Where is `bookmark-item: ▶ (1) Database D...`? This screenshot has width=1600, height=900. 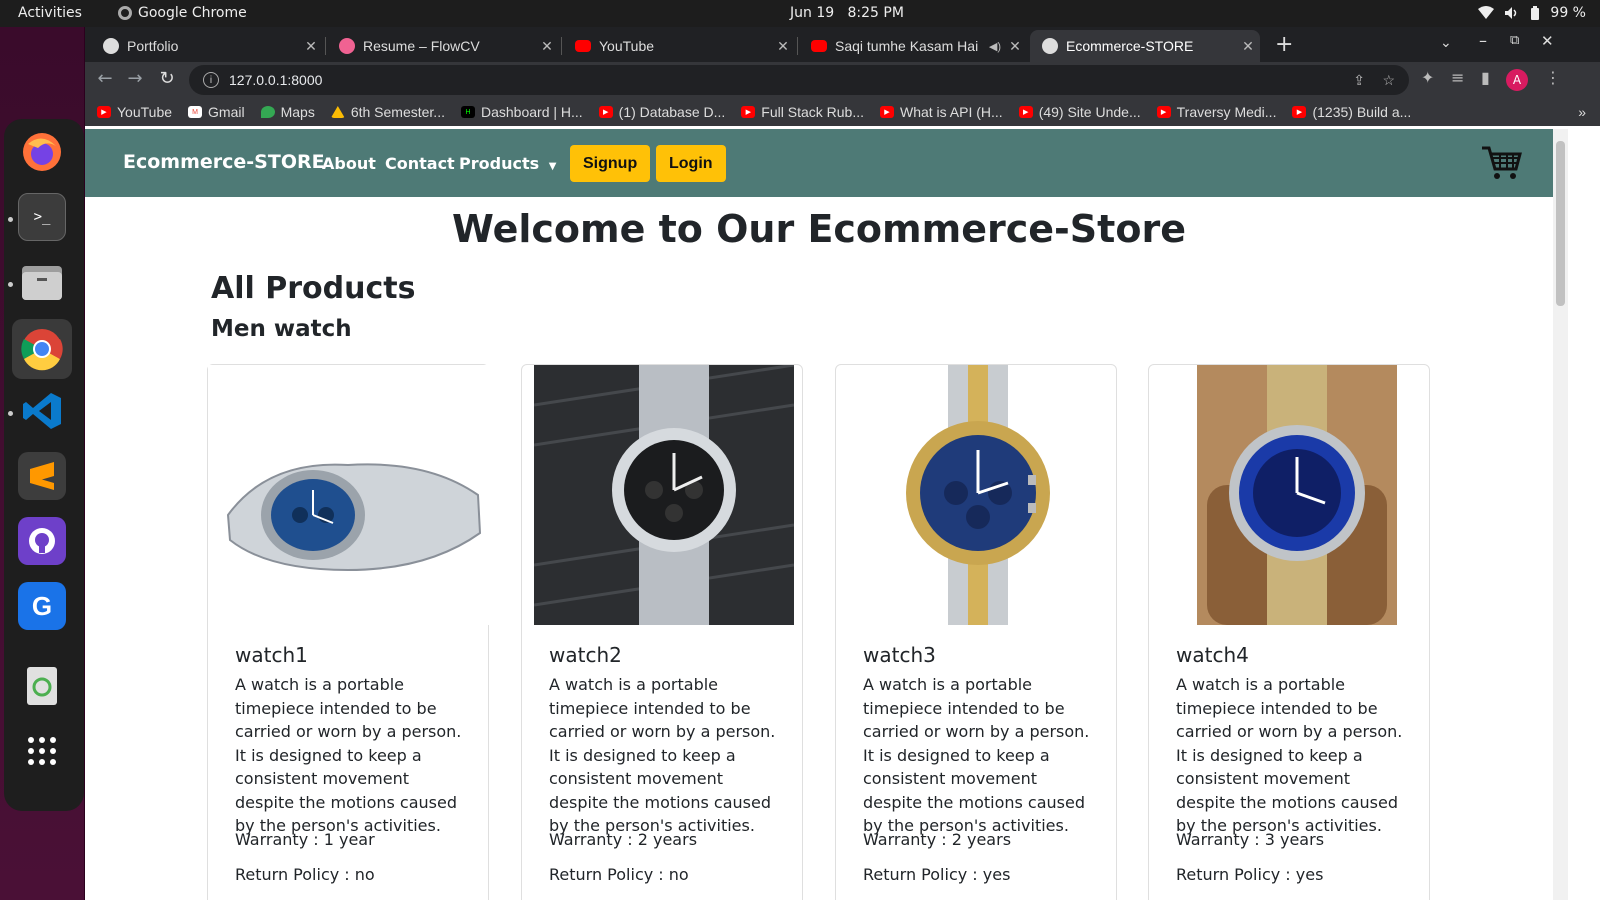 bookmark-item: ▶ (1) Database D... is located at coordinates (661, 112).